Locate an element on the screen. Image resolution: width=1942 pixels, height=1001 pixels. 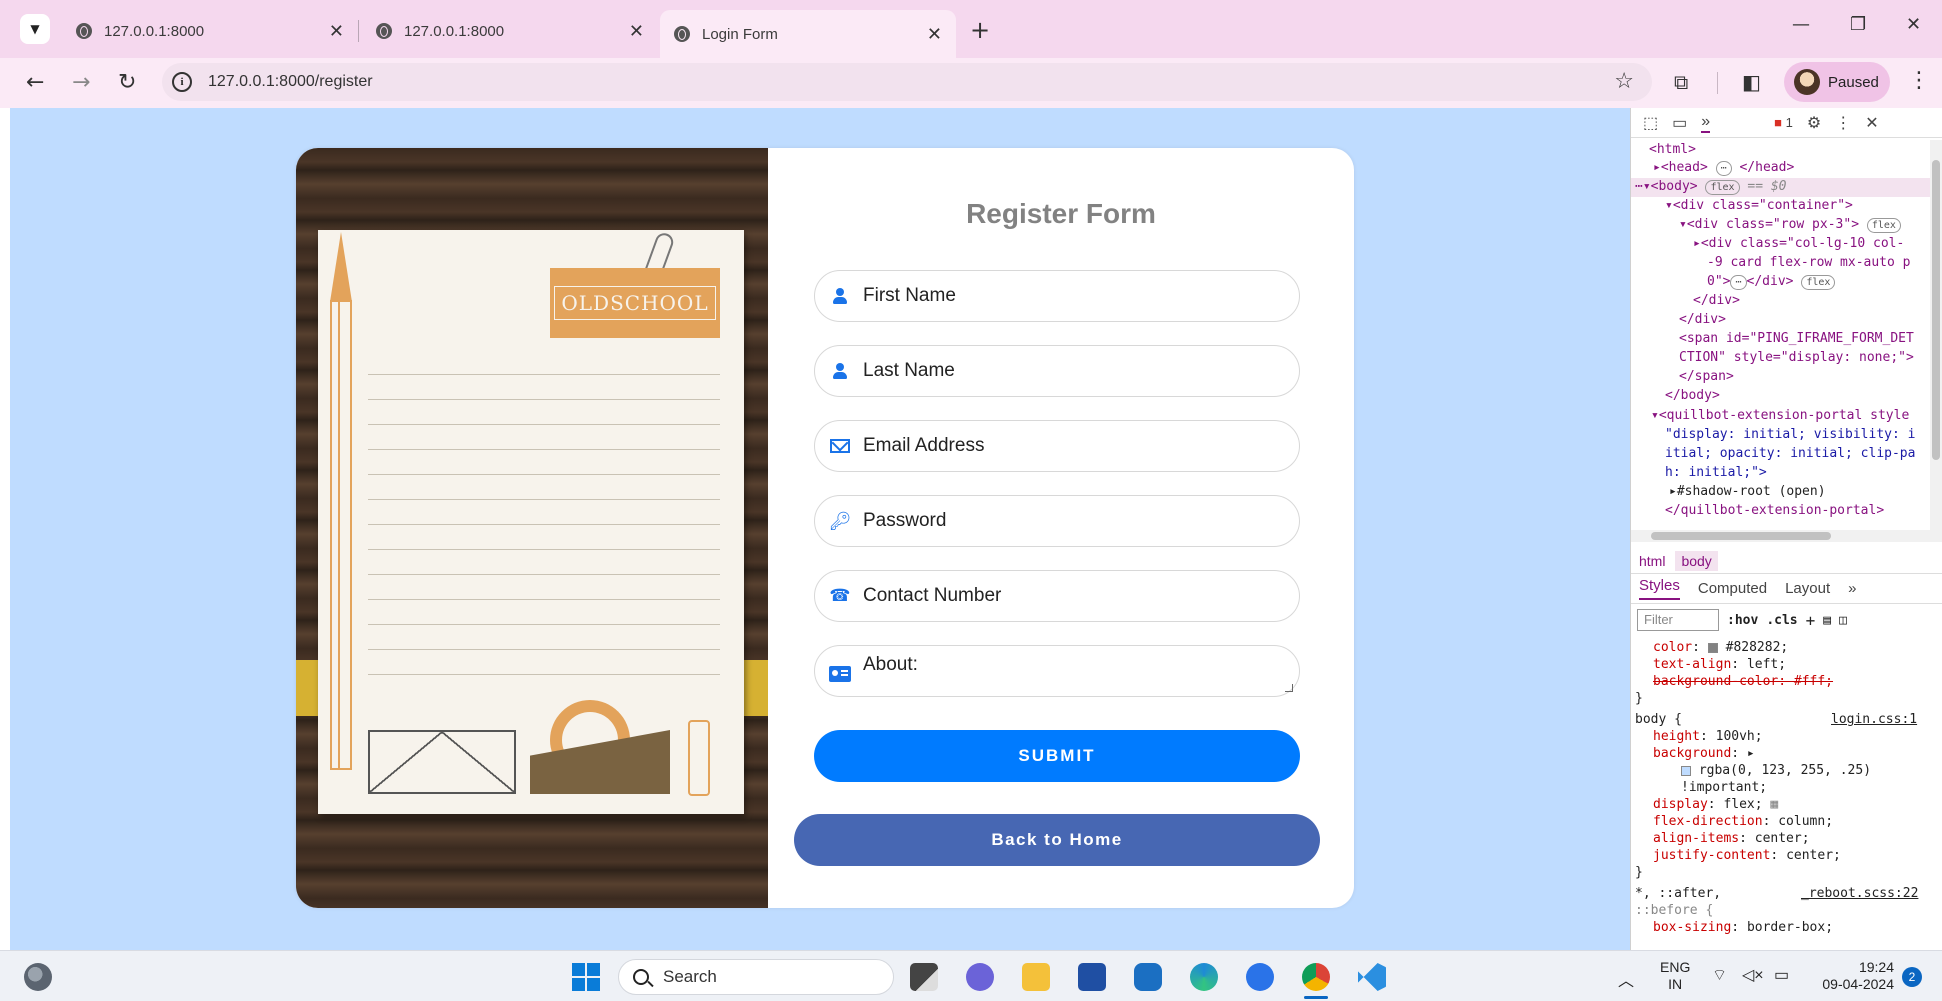
side-panel-icon: ◧ is located at coordinates (1751, 82).